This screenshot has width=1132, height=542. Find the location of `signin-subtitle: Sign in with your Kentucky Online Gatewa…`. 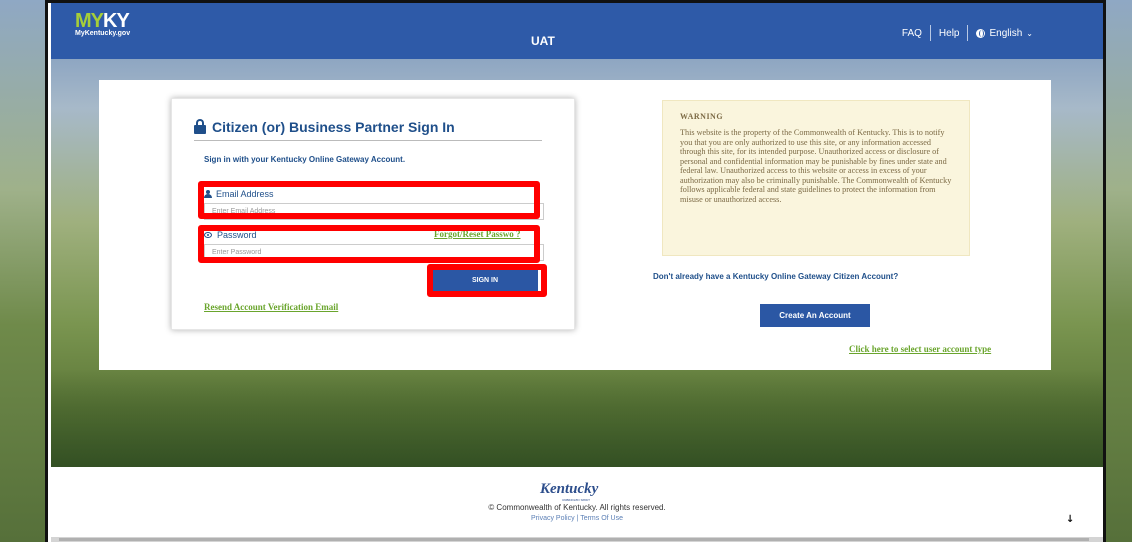

signin-subtitle: Sign in with your Kentucky Online Gatewa… is located at coordinates (305, 159).